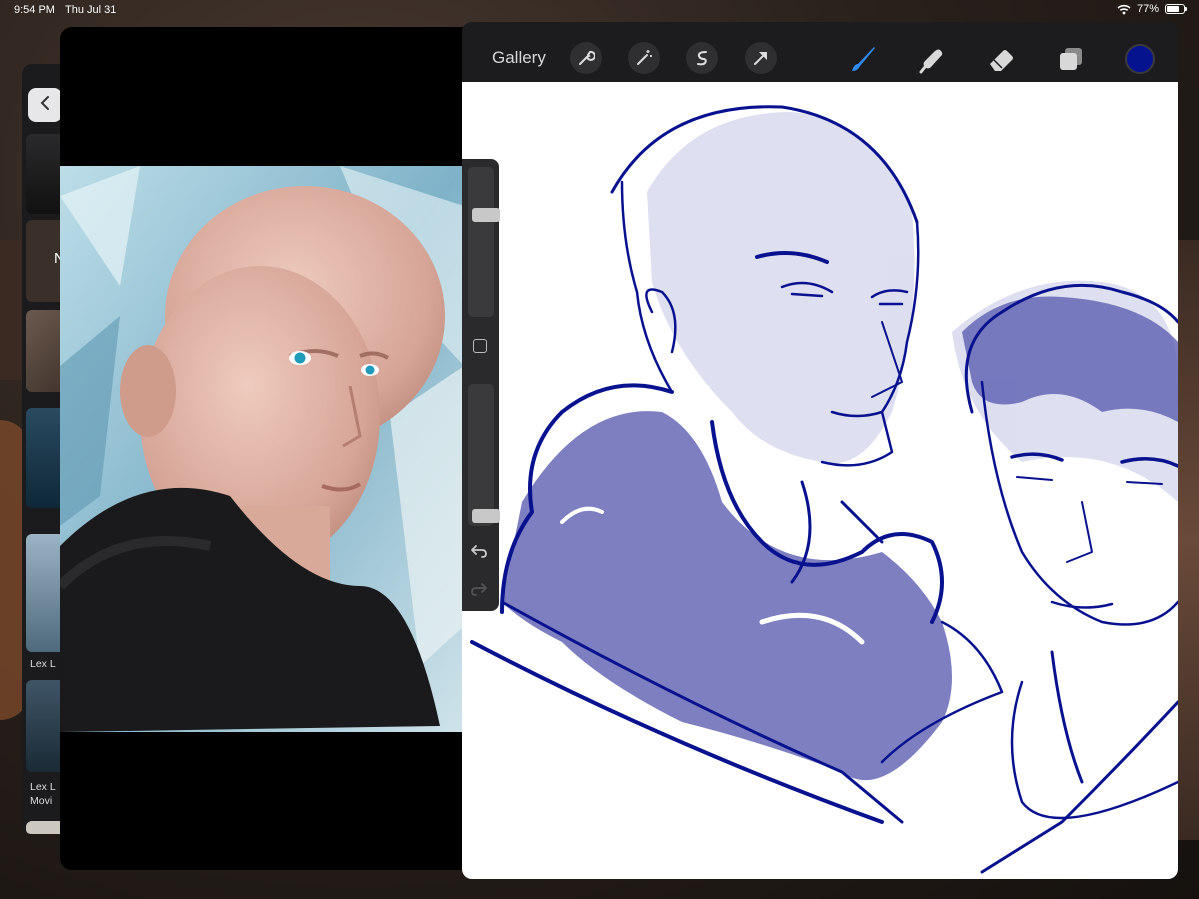 Image resolution: width=1199 pixels, height=899 pixels. What do you see at coordinates (599, 11) in the screenshot?
I see `status-bar: 9:54 PM Thu Jul 31 77%` at bounding box center [599, 11].